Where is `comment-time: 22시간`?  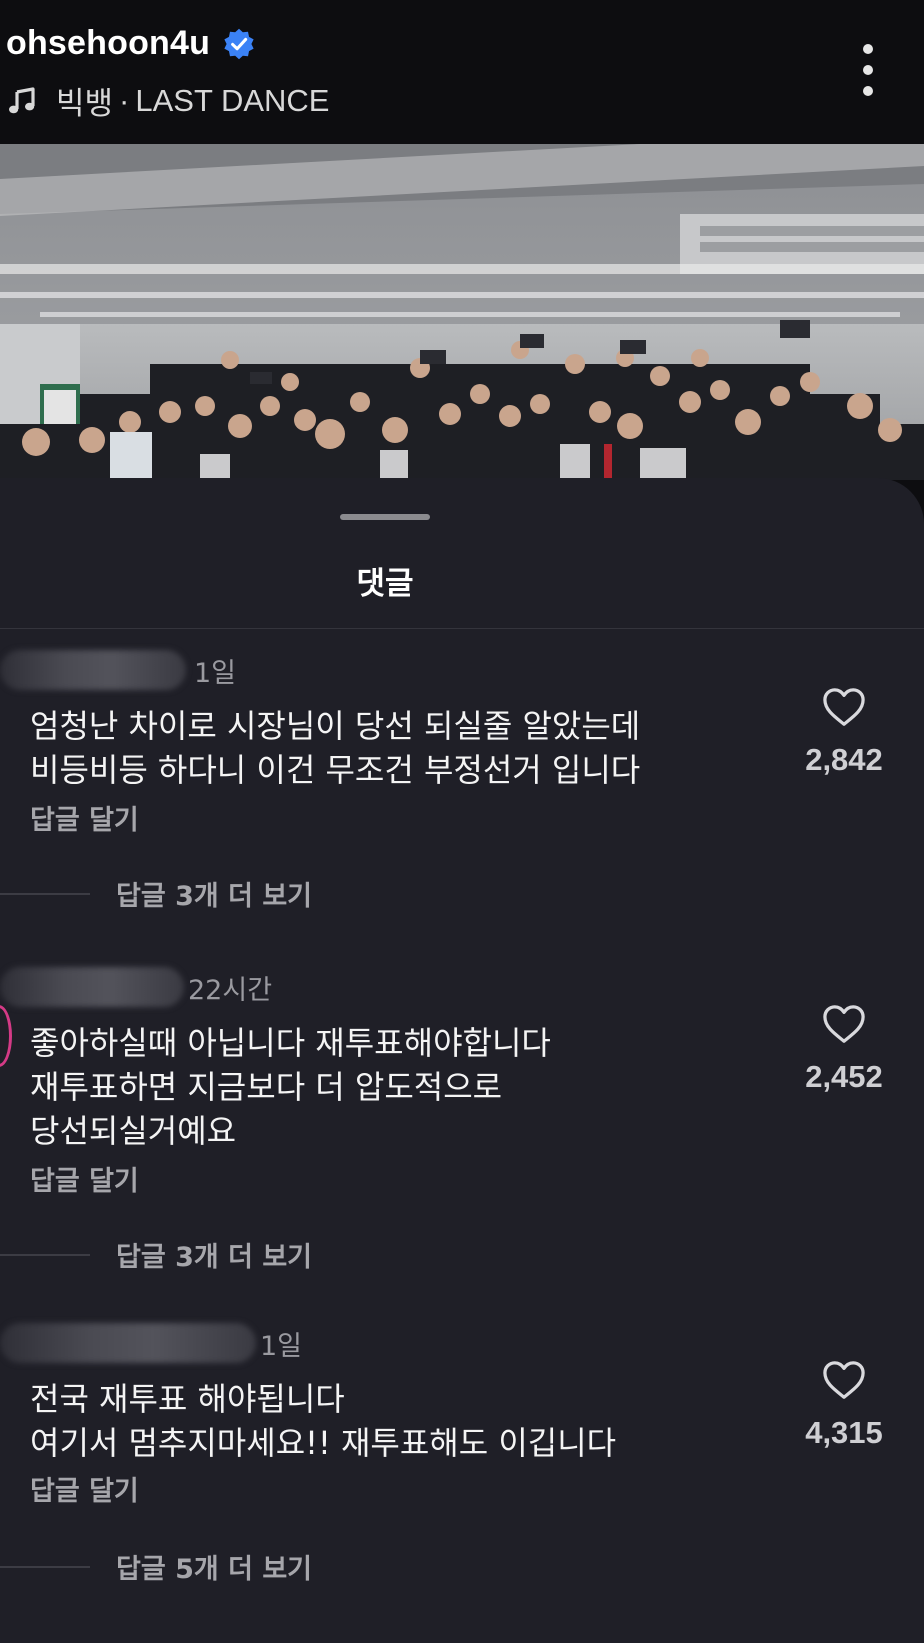 comment-time: 22시간 is located at coordinates (230, 990).